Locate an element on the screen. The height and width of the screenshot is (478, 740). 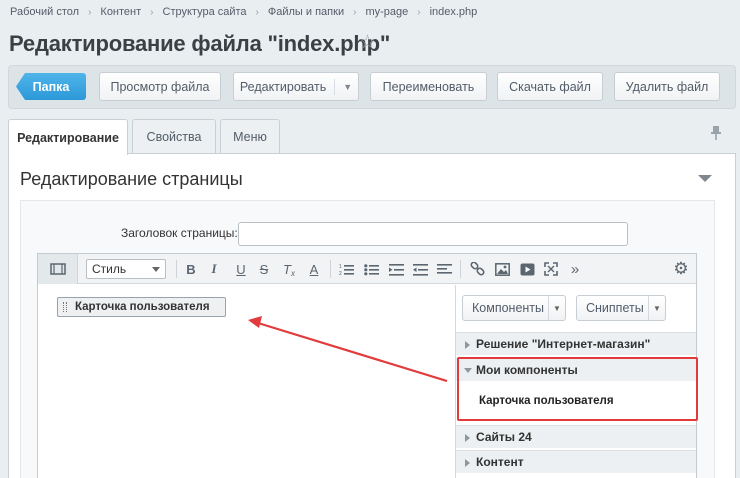
group-online-store: Решение "Интернет-магазин" is located at coordinates (576, 343).